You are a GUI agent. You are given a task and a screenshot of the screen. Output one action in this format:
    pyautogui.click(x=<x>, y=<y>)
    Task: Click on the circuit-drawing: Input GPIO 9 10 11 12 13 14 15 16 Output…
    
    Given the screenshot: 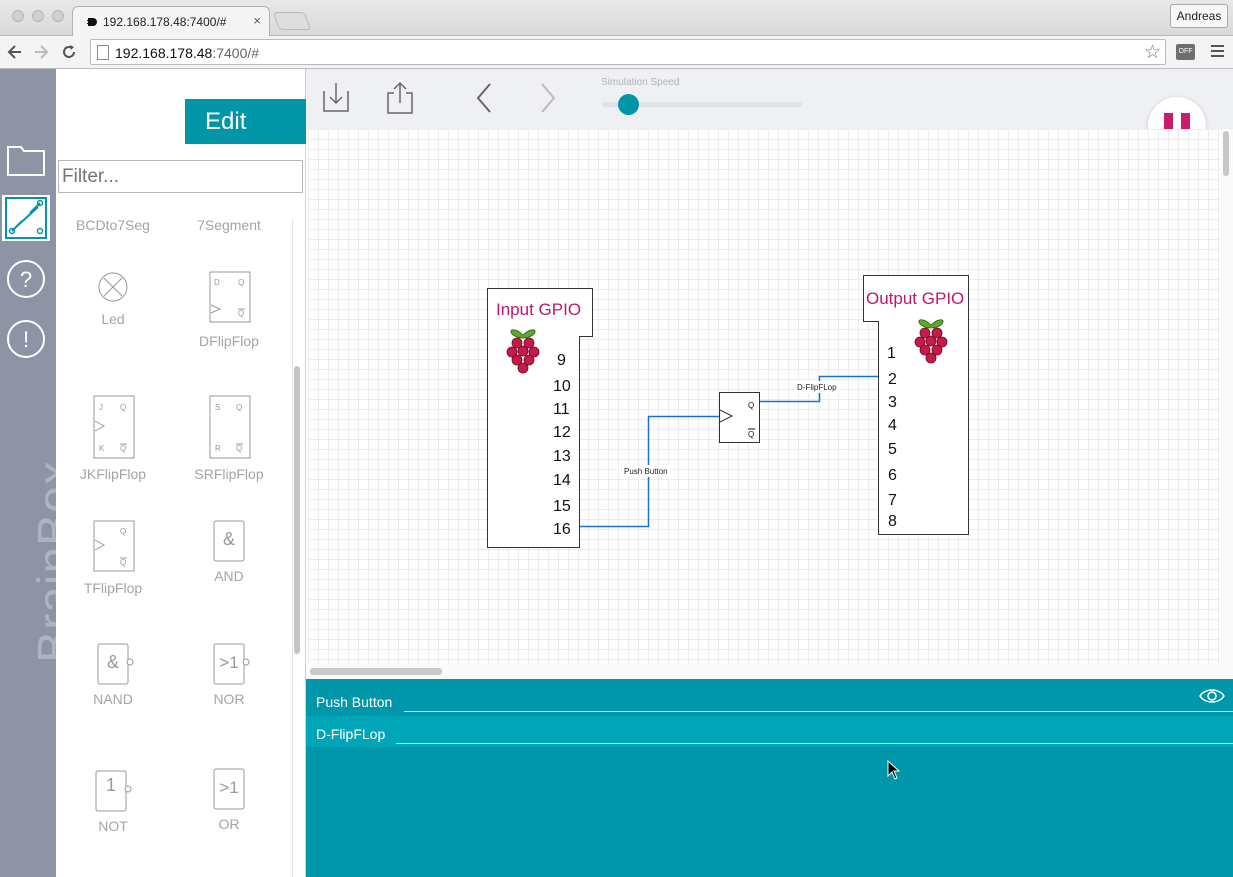 What is the action you would take?
    pyautogui.click(x=728, y=411)
    